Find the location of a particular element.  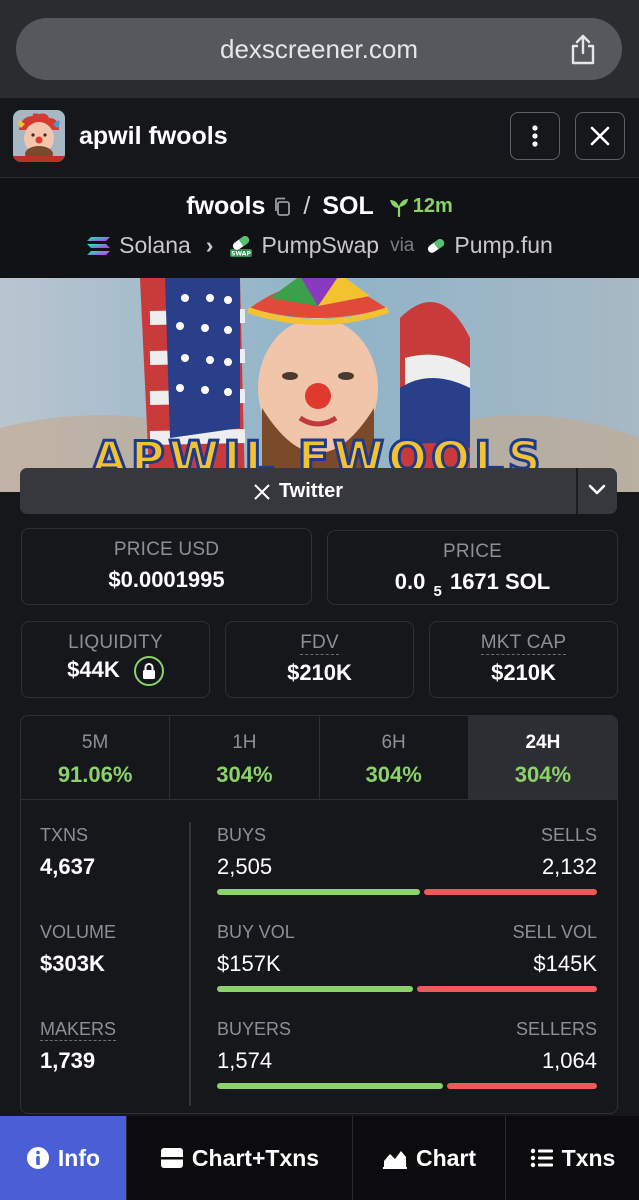

url-text: dexscreener.com is located at coordinates (319, 49).